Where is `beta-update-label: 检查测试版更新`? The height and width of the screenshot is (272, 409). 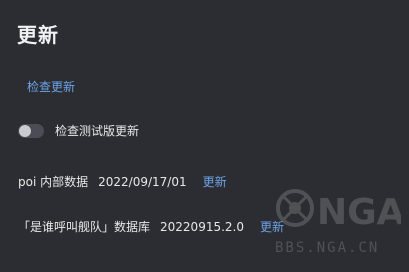
beta-update-label: 检查测试版更新 is located at coordinates (97, 131).